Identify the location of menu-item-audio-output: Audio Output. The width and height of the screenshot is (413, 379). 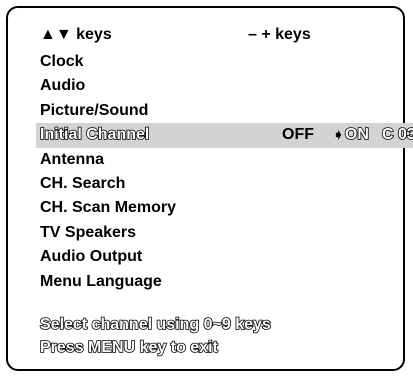
(220, 257).